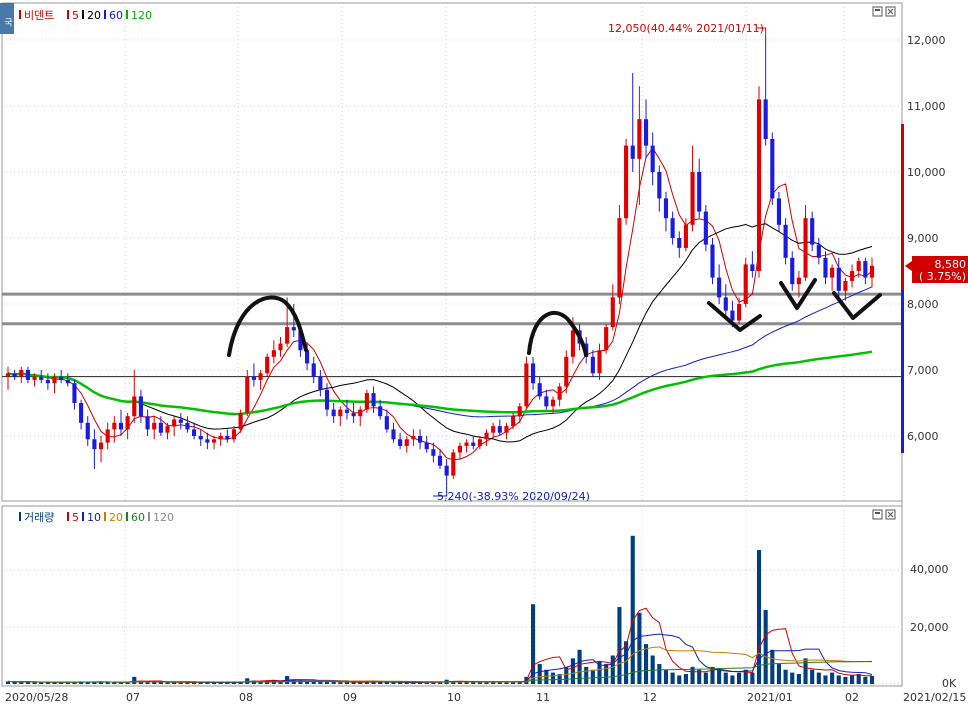 The width and height of the screenshot is (968, 704). What do you see at coordinates (902, 371) in the screenshot?
I see `range-bar-down` at bounding box center [902, 371].